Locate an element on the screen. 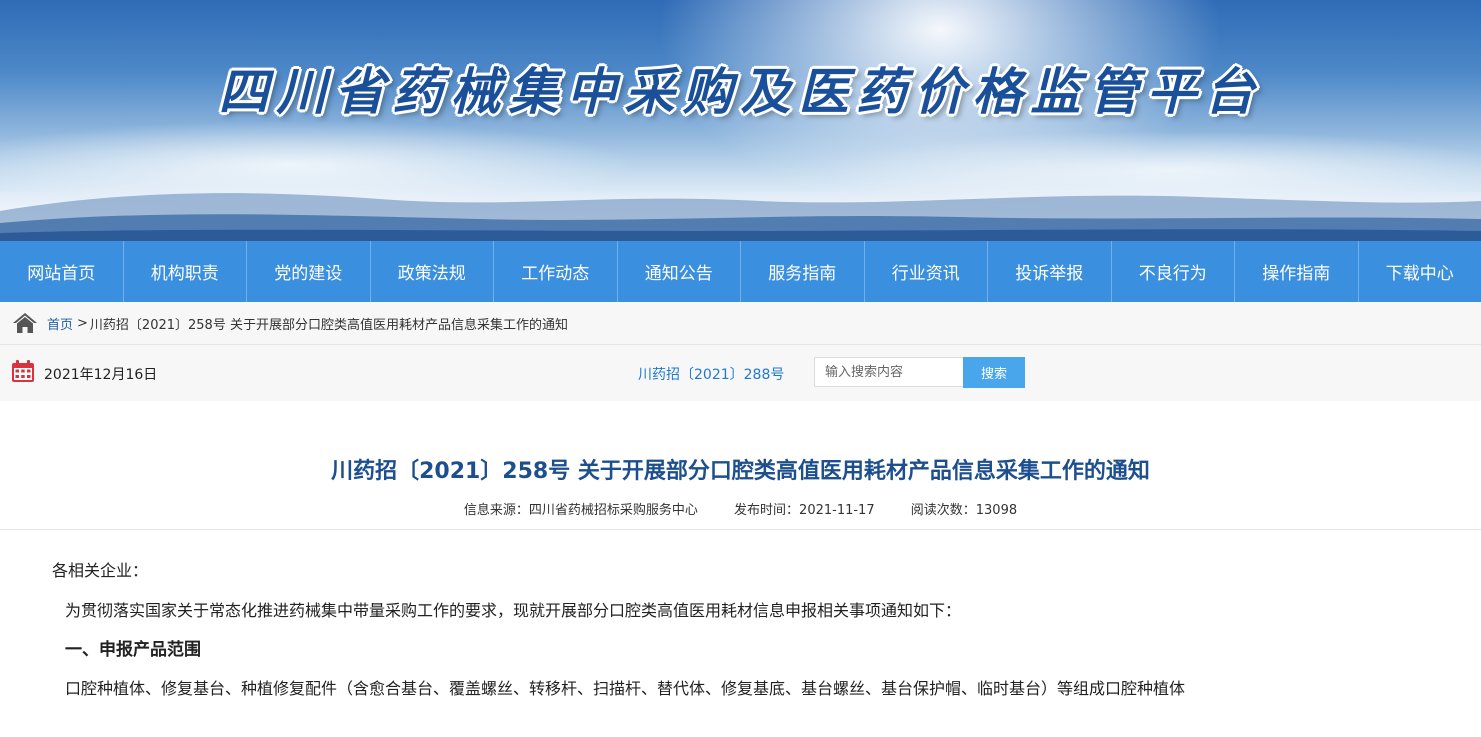 The image size is (1481, 737). article-greeting: 各相关企业： is located at coordinates (100, 570).